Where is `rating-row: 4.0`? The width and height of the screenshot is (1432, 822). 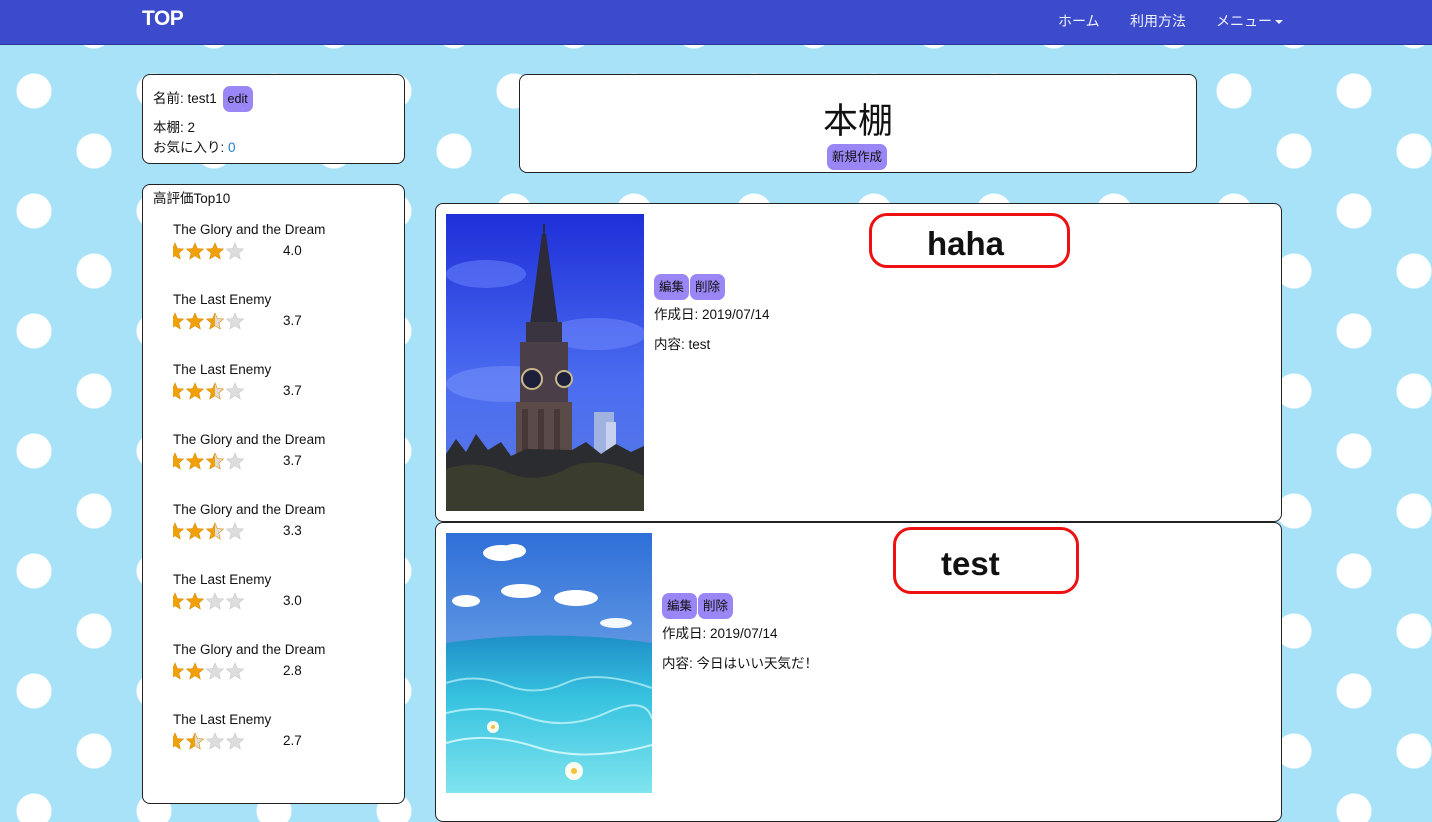
rating-row: 4.0 is located at coordinates (249, 252).